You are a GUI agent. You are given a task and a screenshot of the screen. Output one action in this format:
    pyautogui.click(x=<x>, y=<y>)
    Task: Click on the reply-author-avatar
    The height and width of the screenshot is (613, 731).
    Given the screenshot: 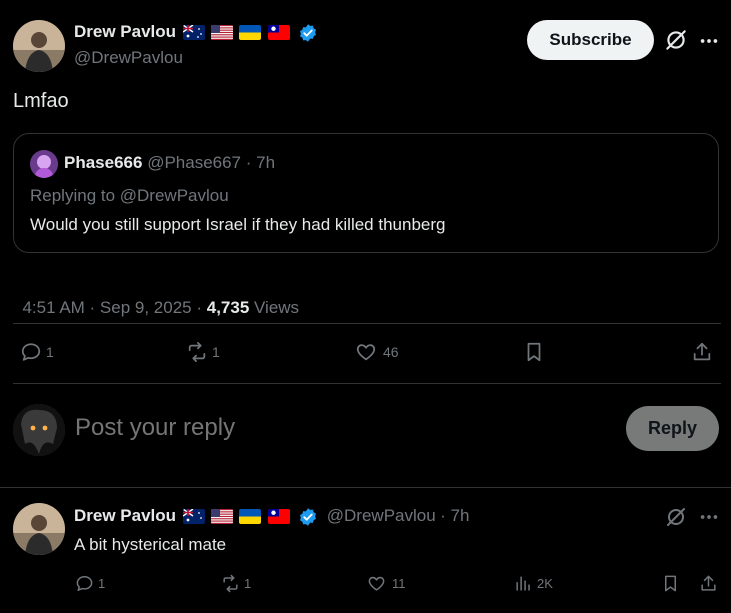 What is the action you would take?
    pyautogui.click(x=39, y=529)
    